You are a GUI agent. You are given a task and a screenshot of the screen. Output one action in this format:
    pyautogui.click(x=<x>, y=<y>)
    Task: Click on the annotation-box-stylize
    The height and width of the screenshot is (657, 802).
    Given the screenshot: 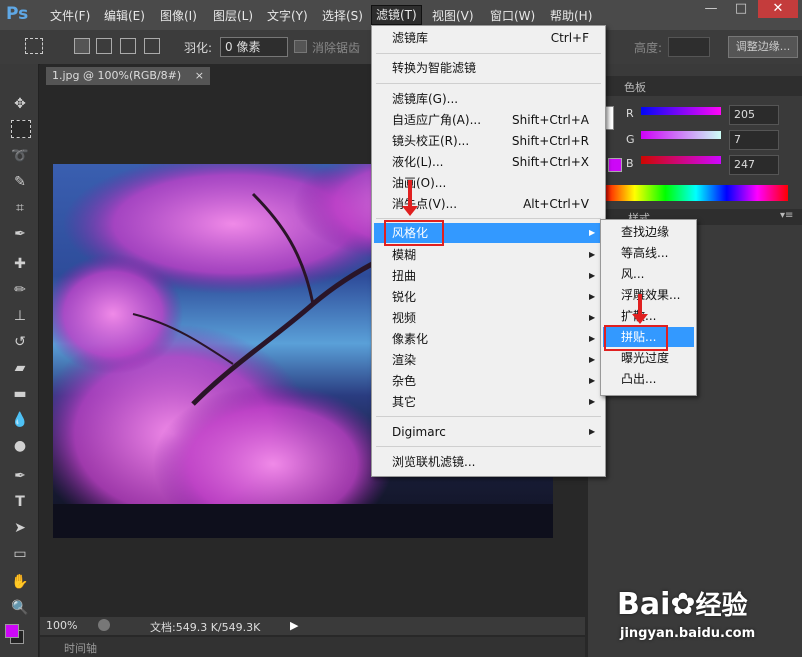 What is the action you would take?
    pyautogui.click(x=414, y=233)
    